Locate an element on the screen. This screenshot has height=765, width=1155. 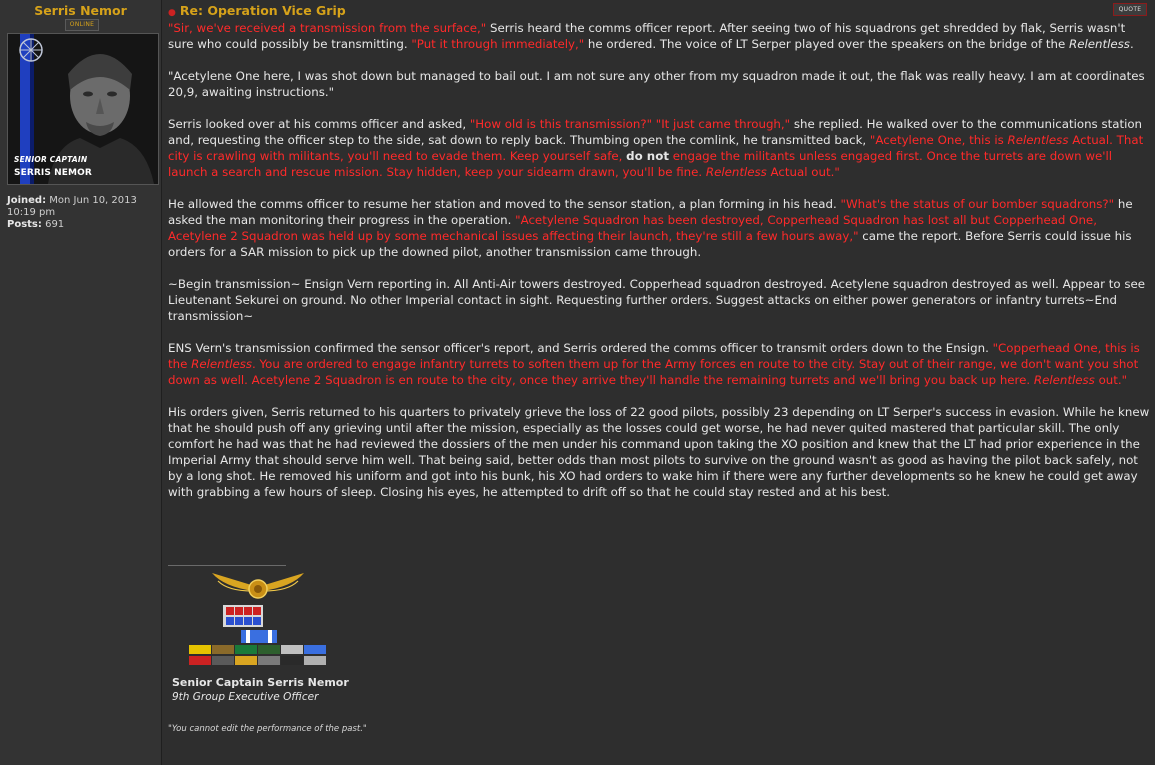
avatar-name-label: SERRIS NEMOR is located at coordinates (53, 173).